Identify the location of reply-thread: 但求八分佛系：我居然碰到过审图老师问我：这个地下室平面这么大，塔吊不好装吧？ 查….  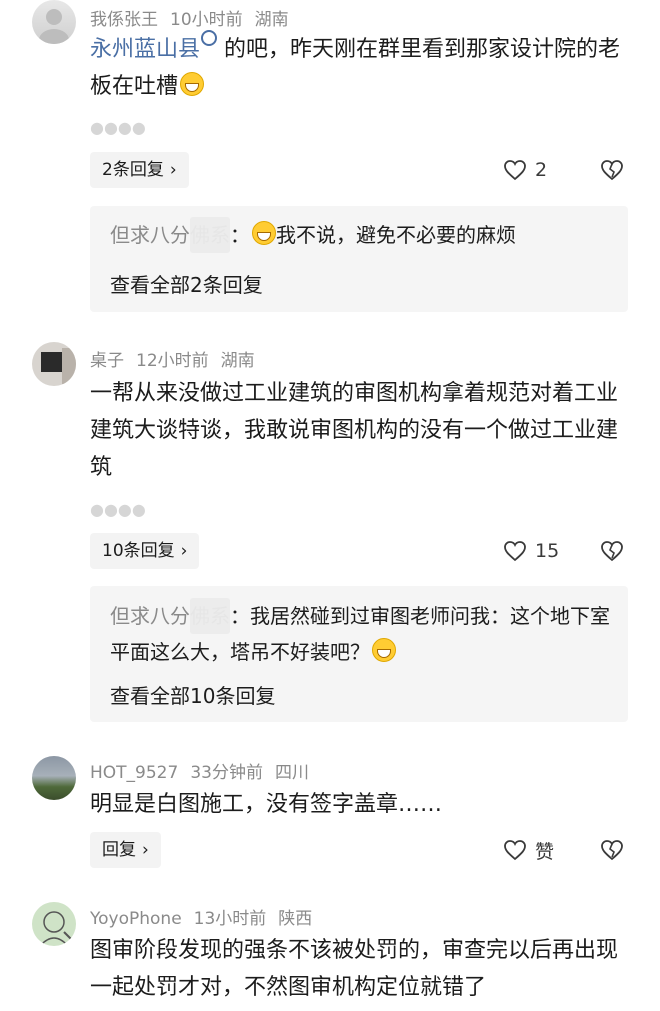
(359, 654).